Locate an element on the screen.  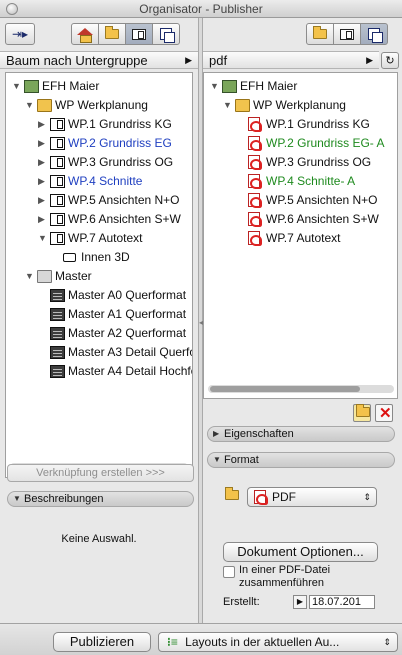
tree-row-label: Master A1 Querformat is located at coordinates (127, 314).